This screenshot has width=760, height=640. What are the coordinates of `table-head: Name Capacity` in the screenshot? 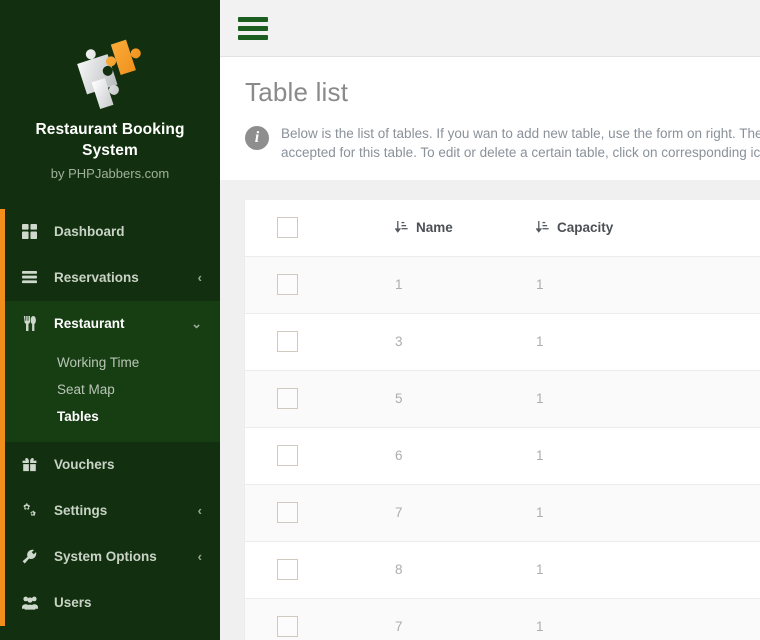 It's located at (502, 228).